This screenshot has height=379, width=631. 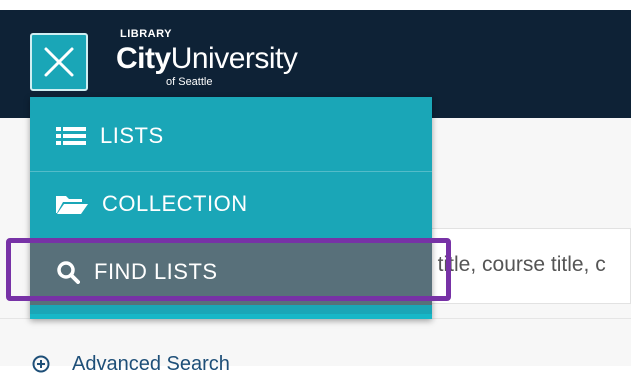 I want to click on advanced-search-link: Advanced Search, so click(x=131, y=364).